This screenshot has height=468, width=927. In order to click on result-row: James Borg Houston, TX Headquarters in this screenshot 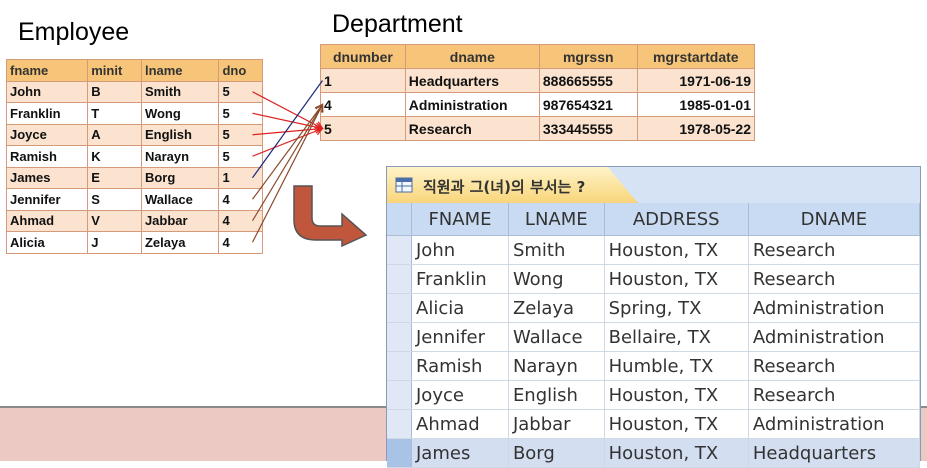, I will do `click(654, 453)`.